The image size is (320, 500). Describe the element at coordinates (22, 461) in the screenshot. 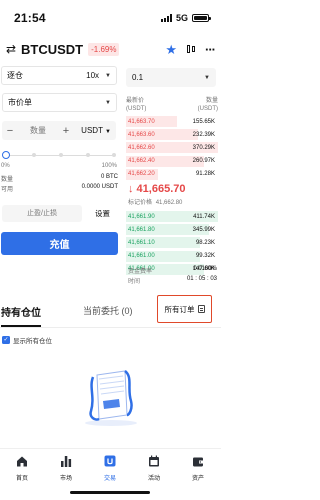

I see `home-icon` at that location.